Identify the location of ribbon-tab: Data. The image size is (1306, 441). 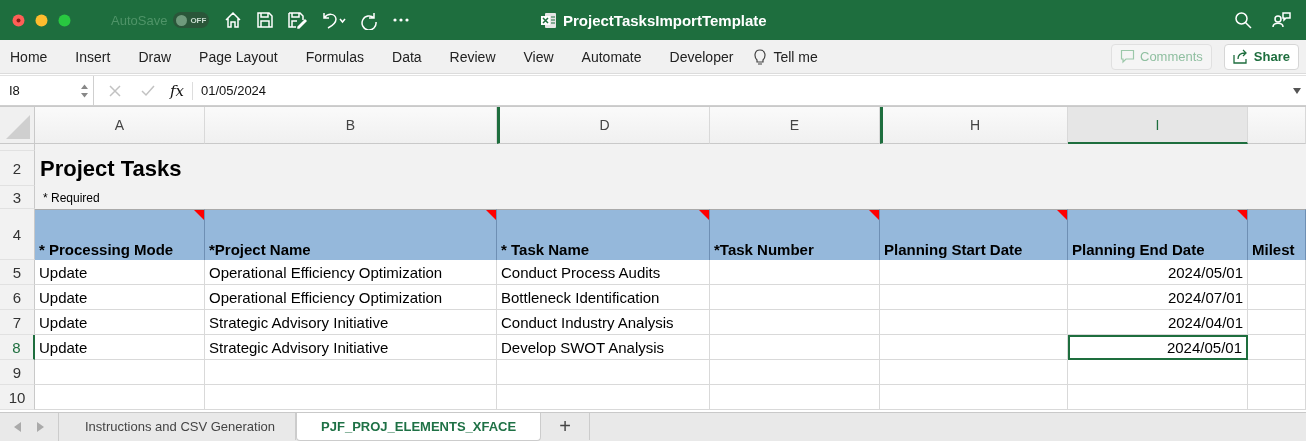
(407, 56).